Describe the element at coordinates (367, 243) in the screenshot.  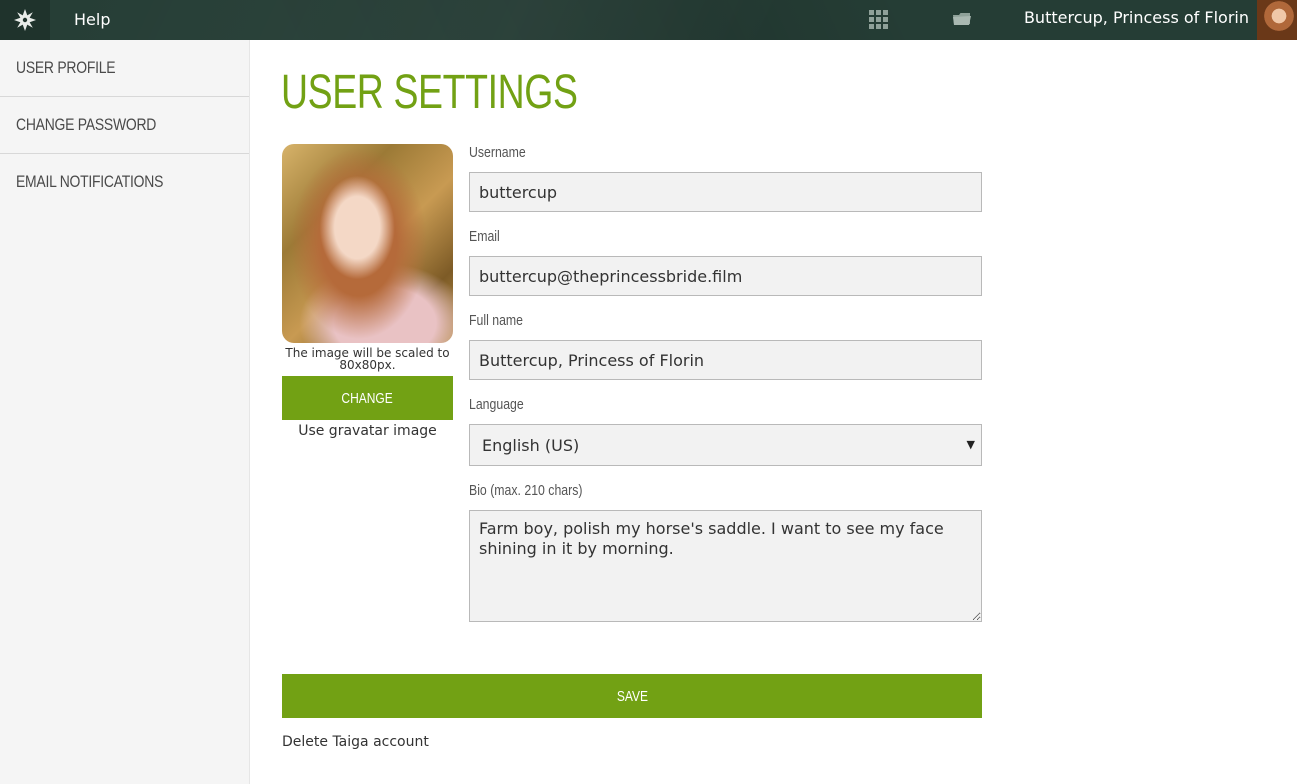
I see `profile-avatar-image` at that location.